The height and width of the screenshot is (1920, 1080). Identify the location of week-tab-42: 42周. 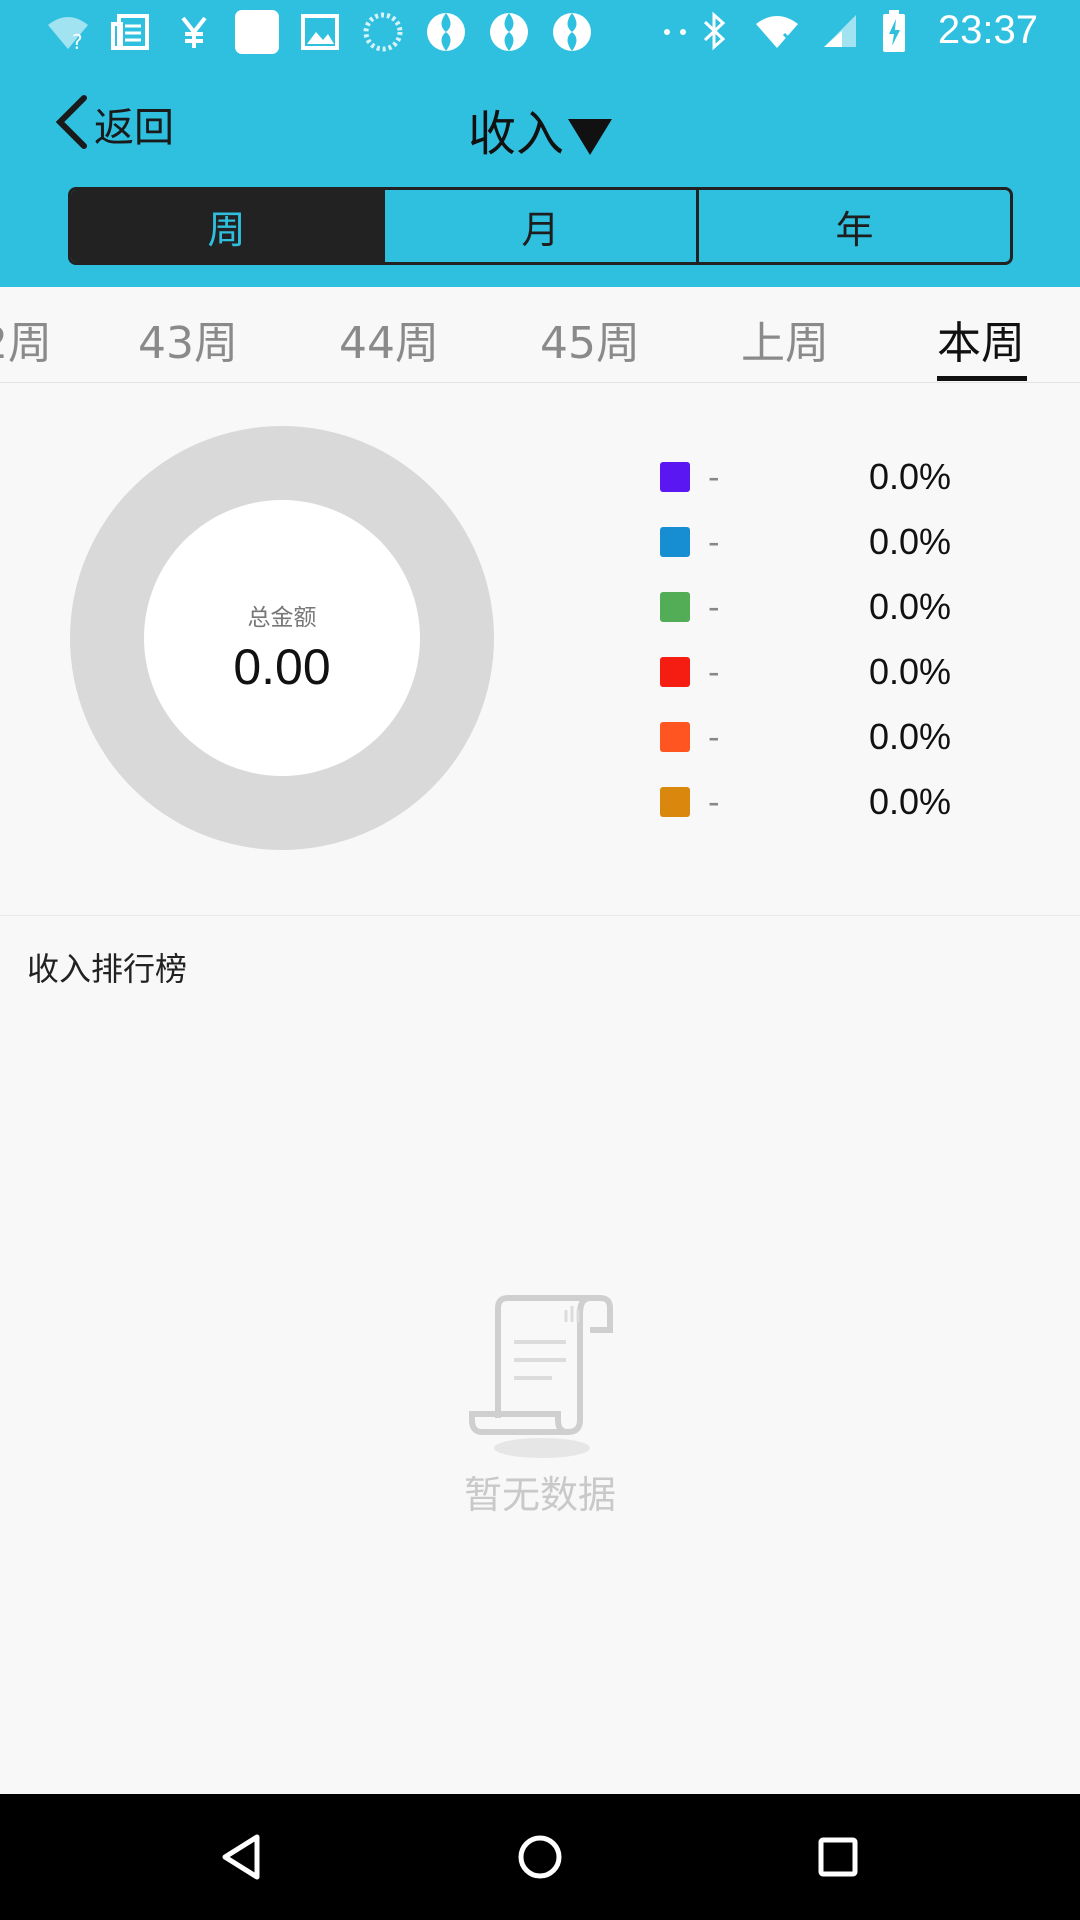
(26, 339).